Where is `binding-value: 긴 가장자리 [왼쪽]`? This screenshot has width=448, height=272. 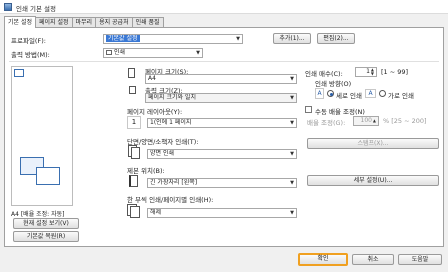 binding-value: 긴 가장자리 [왼쪽] is located at coordinates (174, 182).